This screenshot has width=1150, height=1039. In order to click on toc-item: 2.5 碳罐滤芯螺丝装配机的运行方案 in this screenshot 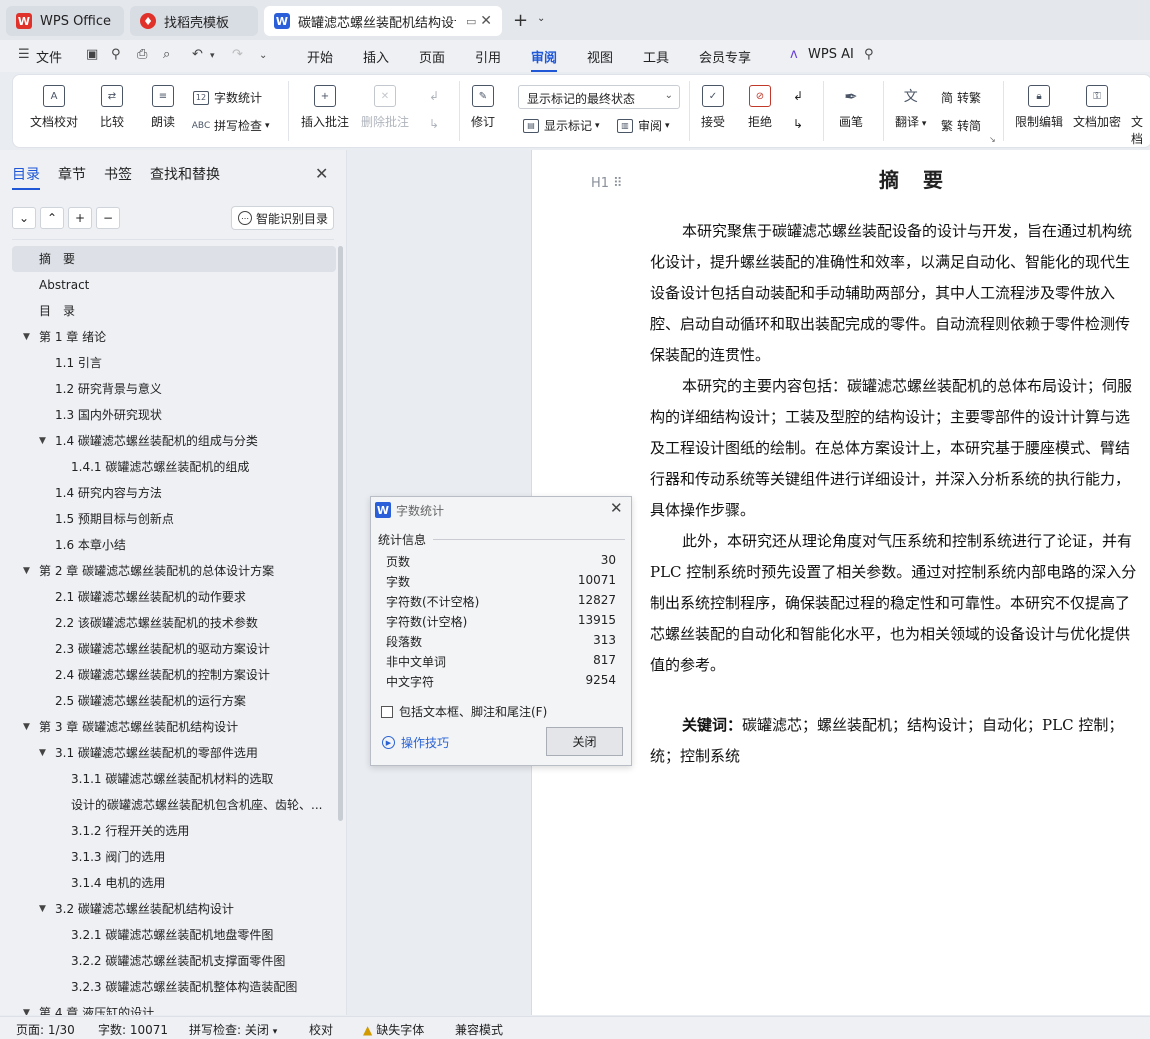, I will do `click(174, 701)`.